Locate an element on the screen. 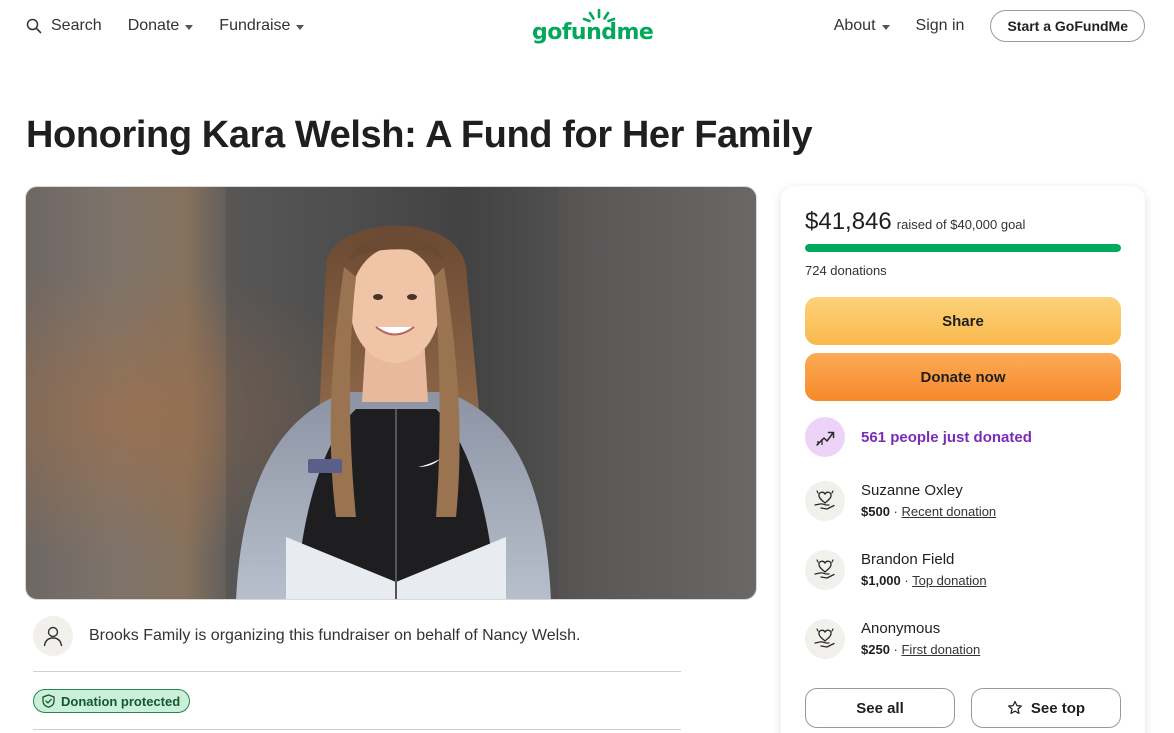 This screenshot has width=1174, height=733. donation-protected-label: Donation protected is located at coordinates (121, 701).